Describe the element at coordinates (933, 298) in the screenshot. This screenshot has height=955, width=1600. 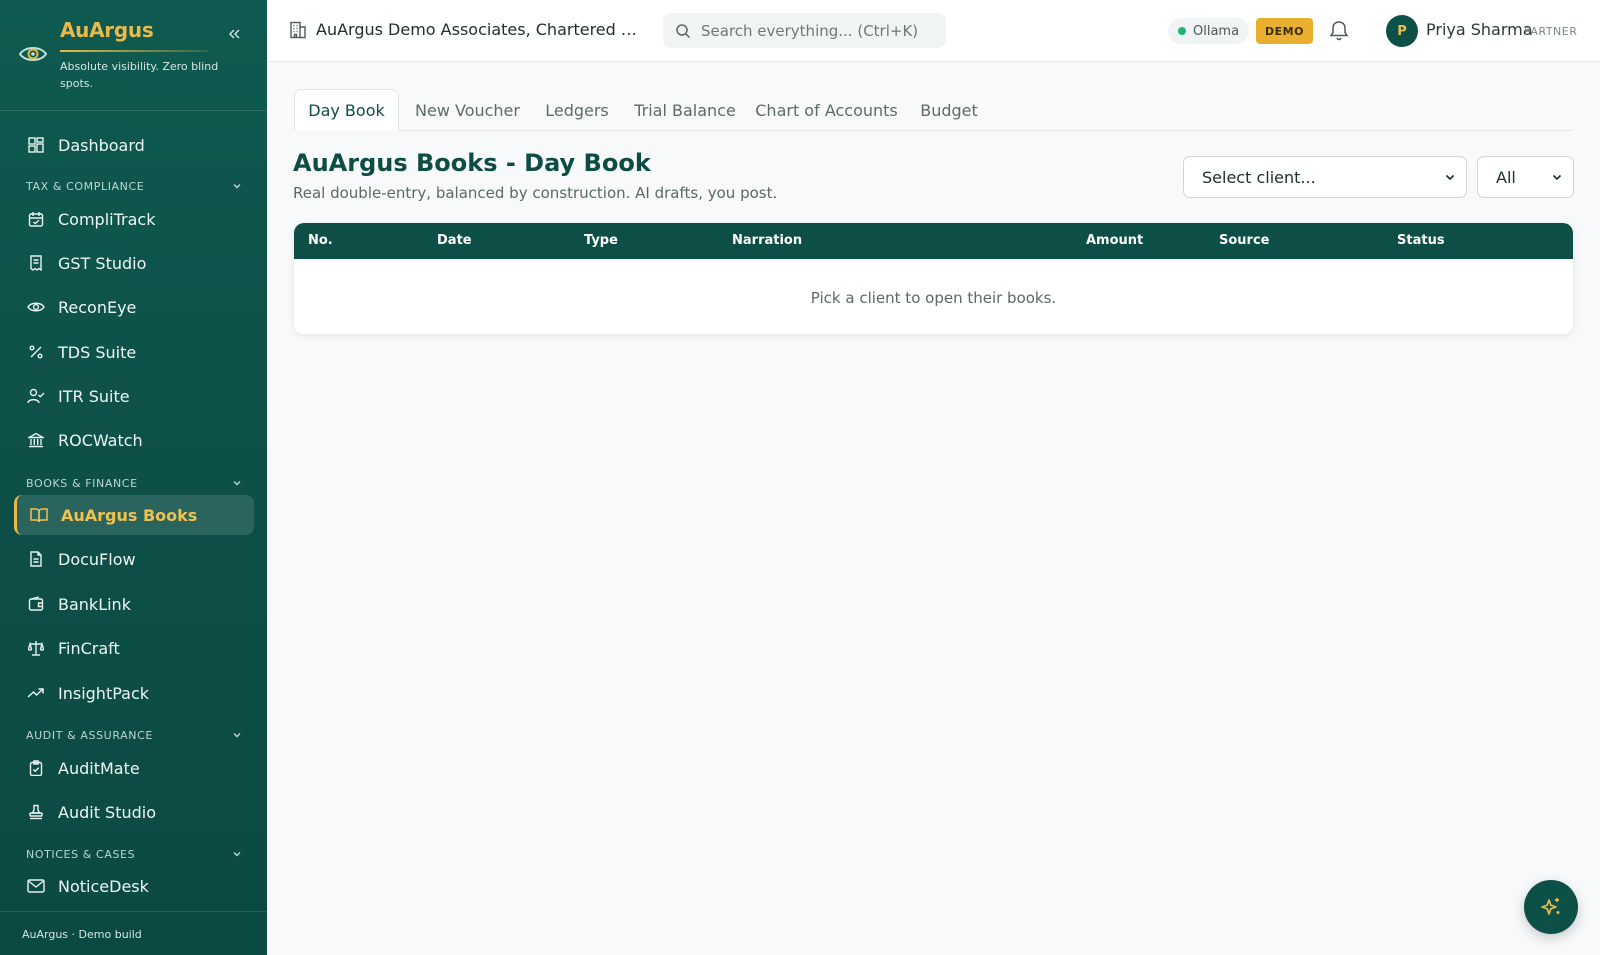
I see `empty-state-message: Pick a client to open their books.` at that location.